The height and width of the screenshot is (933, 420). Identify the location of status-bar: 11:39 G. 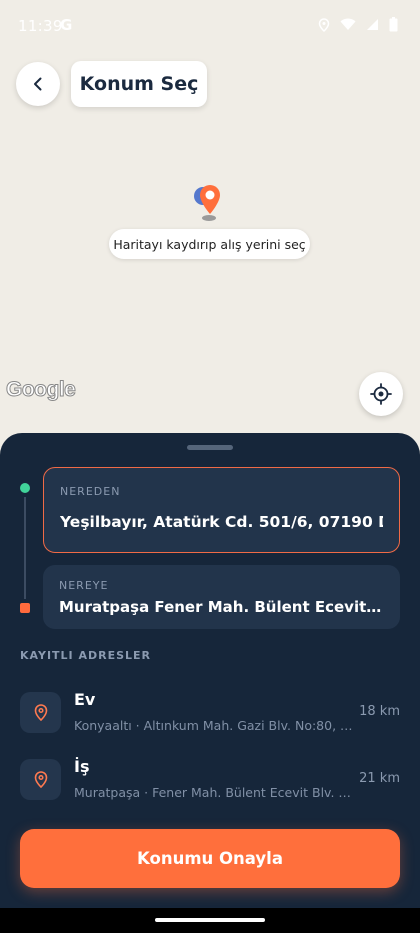
(210, 28).